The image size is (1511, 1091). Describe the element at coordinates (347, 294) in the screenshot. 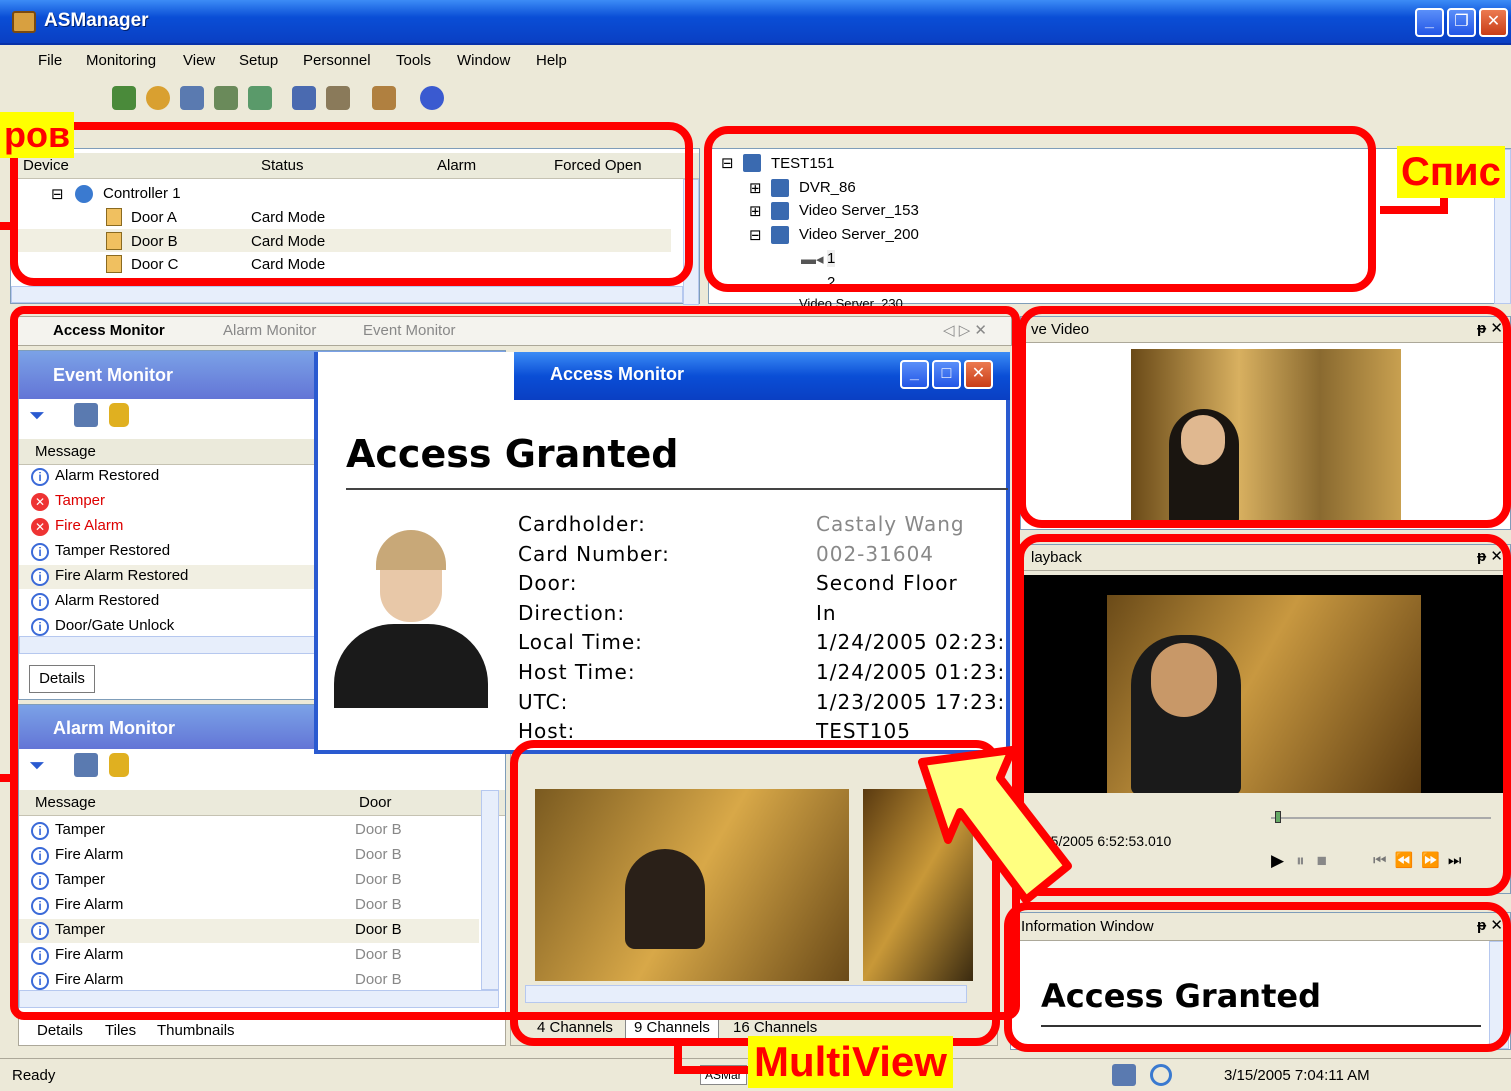

I see `device-list-hscroll` at that location.